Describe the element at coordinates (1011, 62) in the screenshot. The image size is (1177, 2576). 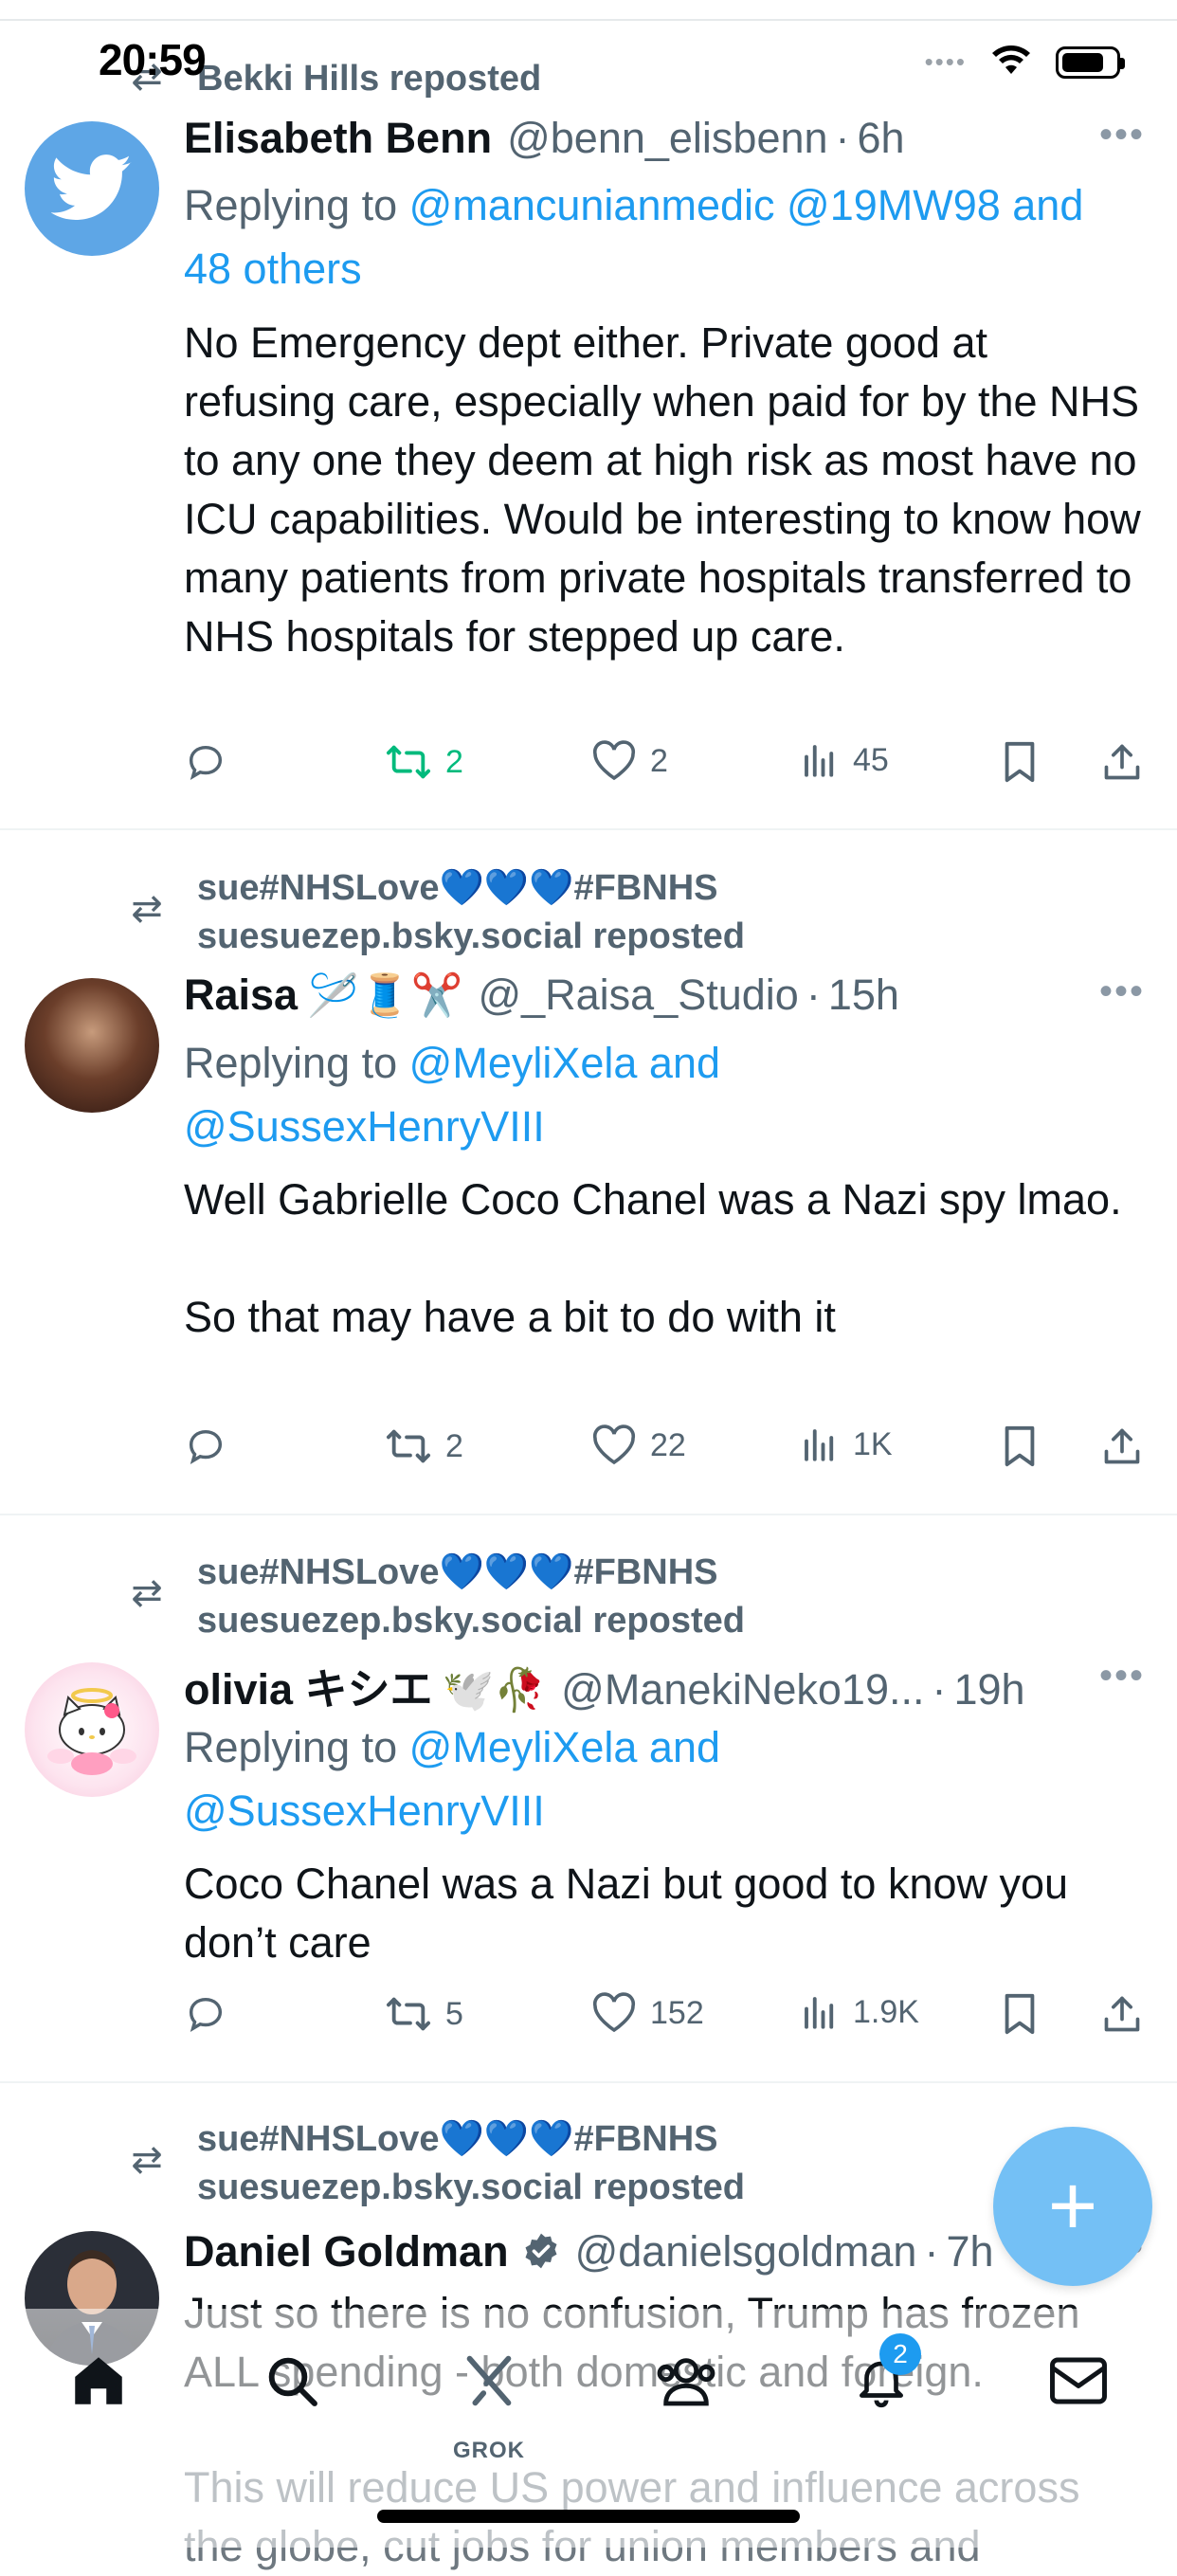
I see `wifi-icon` at that location.